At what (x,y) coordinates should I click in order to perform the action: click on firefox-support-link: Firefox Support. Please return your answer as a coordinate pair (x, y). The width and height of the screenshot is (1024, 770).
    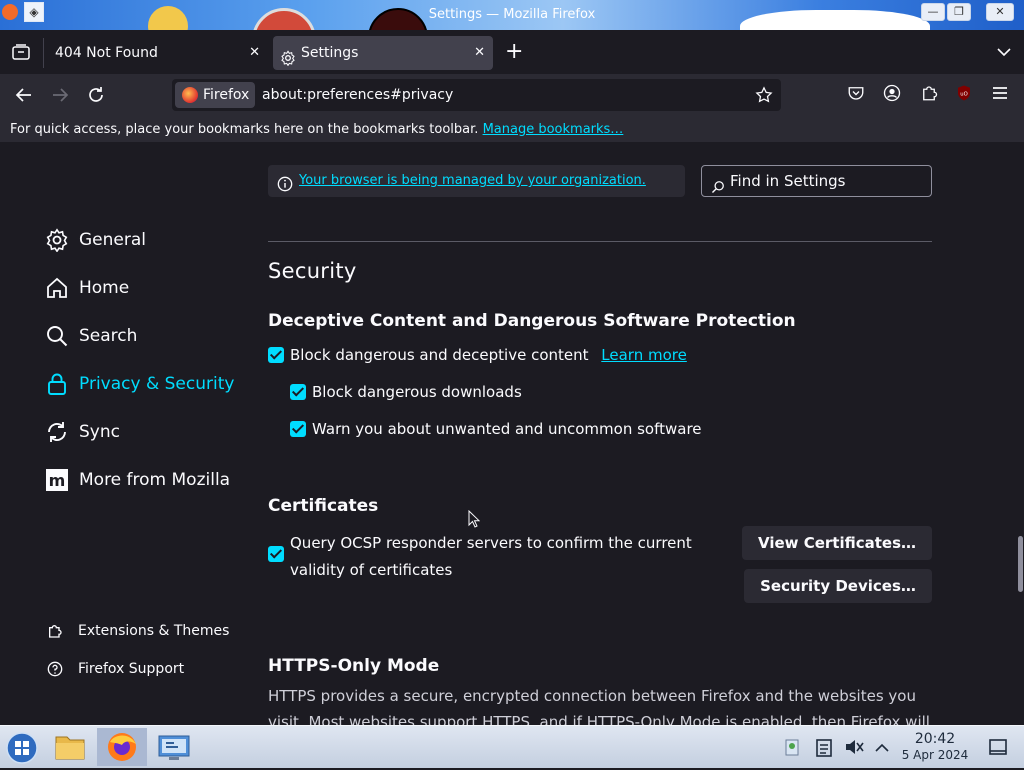
    Looking at the image, I should click on (115, 669).